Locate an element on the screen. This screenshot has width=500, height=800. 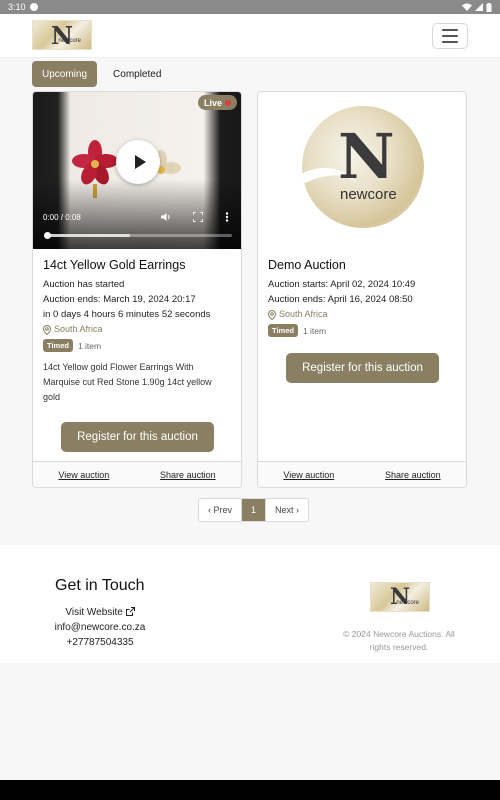
auction-title: Demo Auction is located at coordinates (307, 265).